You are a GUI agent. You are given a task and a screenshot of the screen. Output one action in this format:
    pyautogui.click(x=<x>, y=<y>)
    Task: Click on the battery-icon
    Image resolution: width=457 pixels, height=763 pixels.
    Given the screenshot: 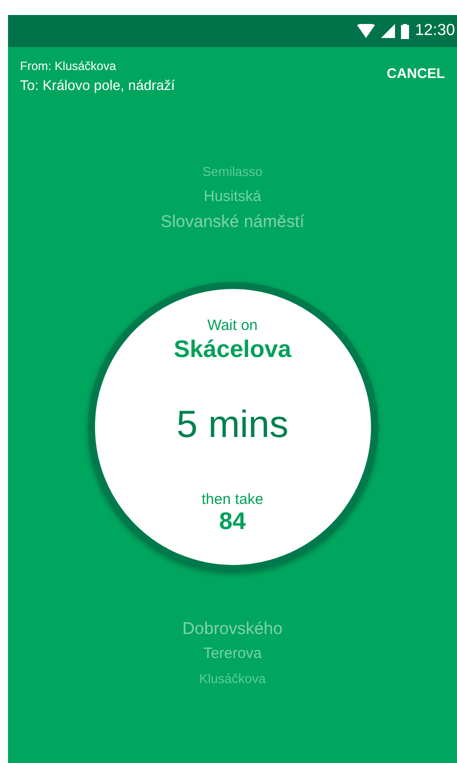 What is the action you would take?
    pyautogui.click(x=404, y=31)
    